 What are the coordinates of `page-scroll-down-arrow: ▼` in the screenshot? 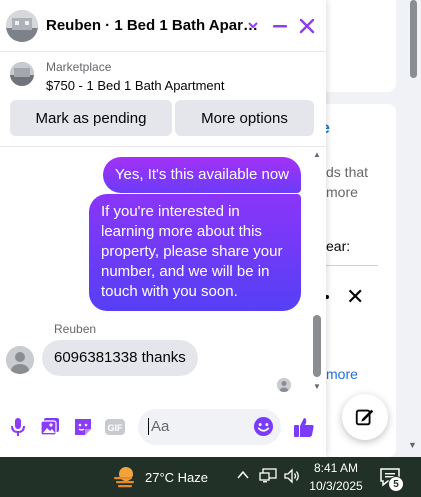 It's located at (412, 445).